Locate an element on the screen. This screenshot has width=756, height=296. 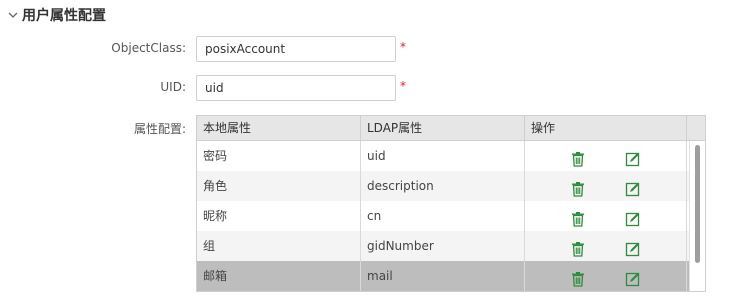
grid-scrollbar is located at coordinates (697, 216).